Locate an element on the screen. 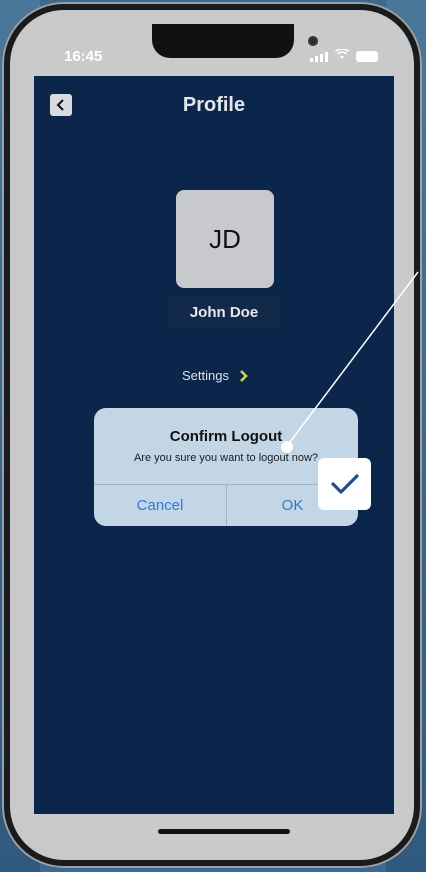 This screenshot has width=426, height=872. annotation-pointer is located at coordinates (352, 359).